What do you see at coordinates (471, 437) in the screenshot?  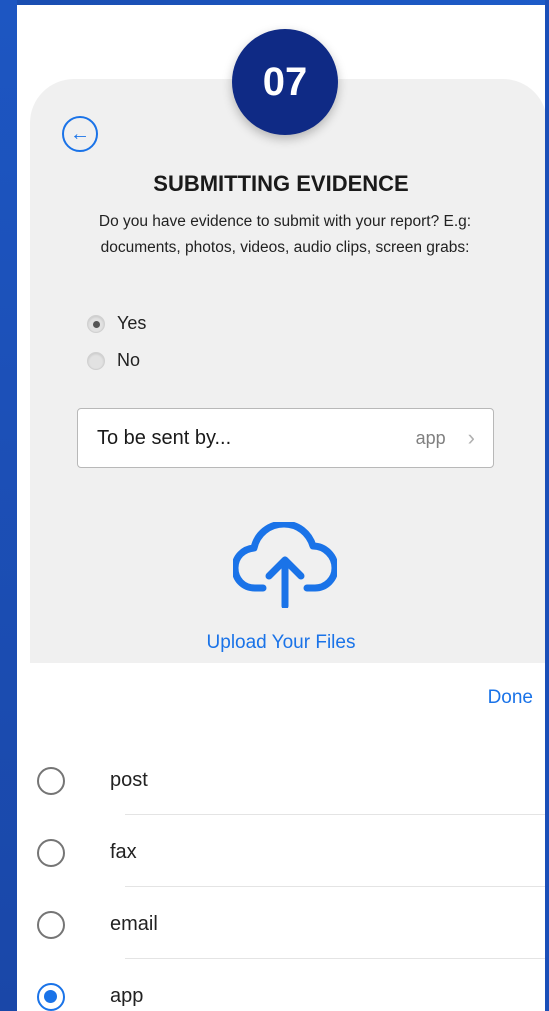 I see `chevron-right-icon: ›` at bounding box center [471, 437].